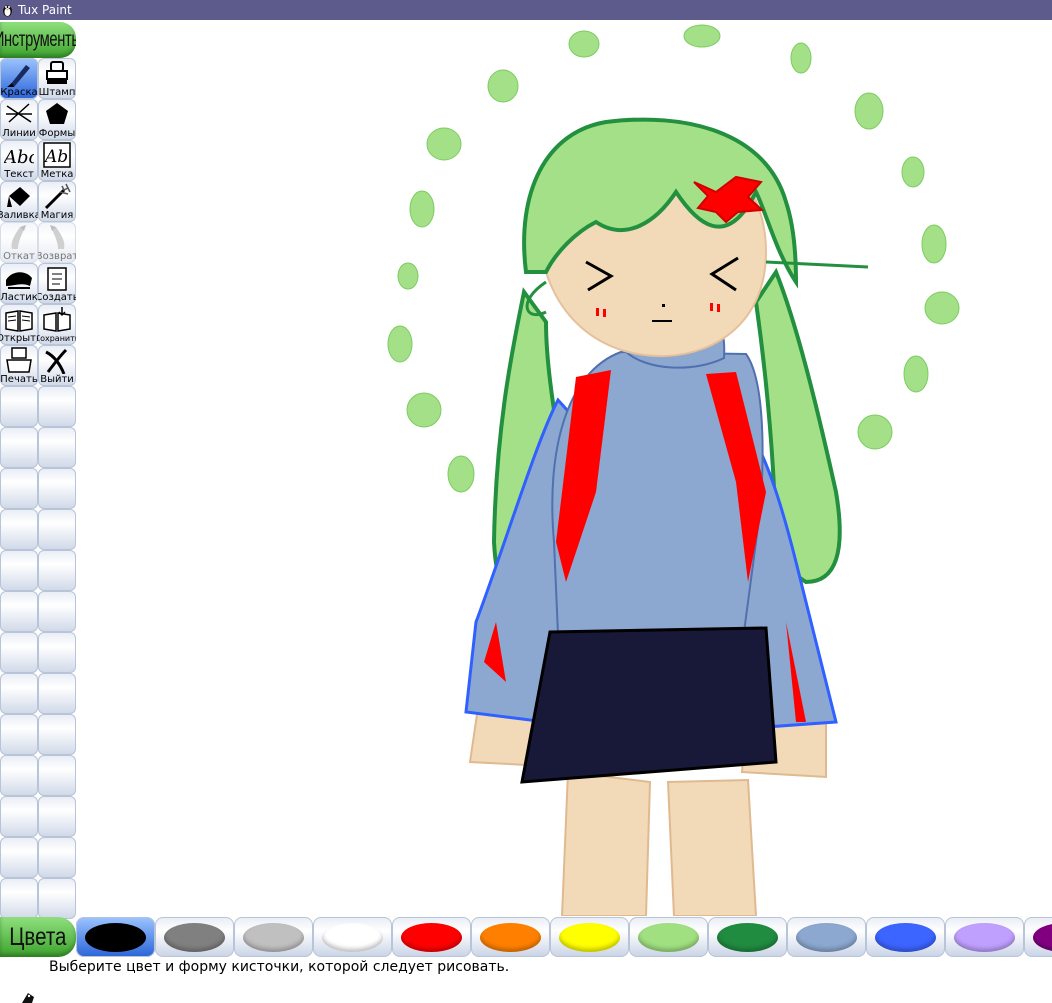 The width and height of the screenshot is (1052, 1003). I want to click on tool-label: Краска, so click(19, 92).